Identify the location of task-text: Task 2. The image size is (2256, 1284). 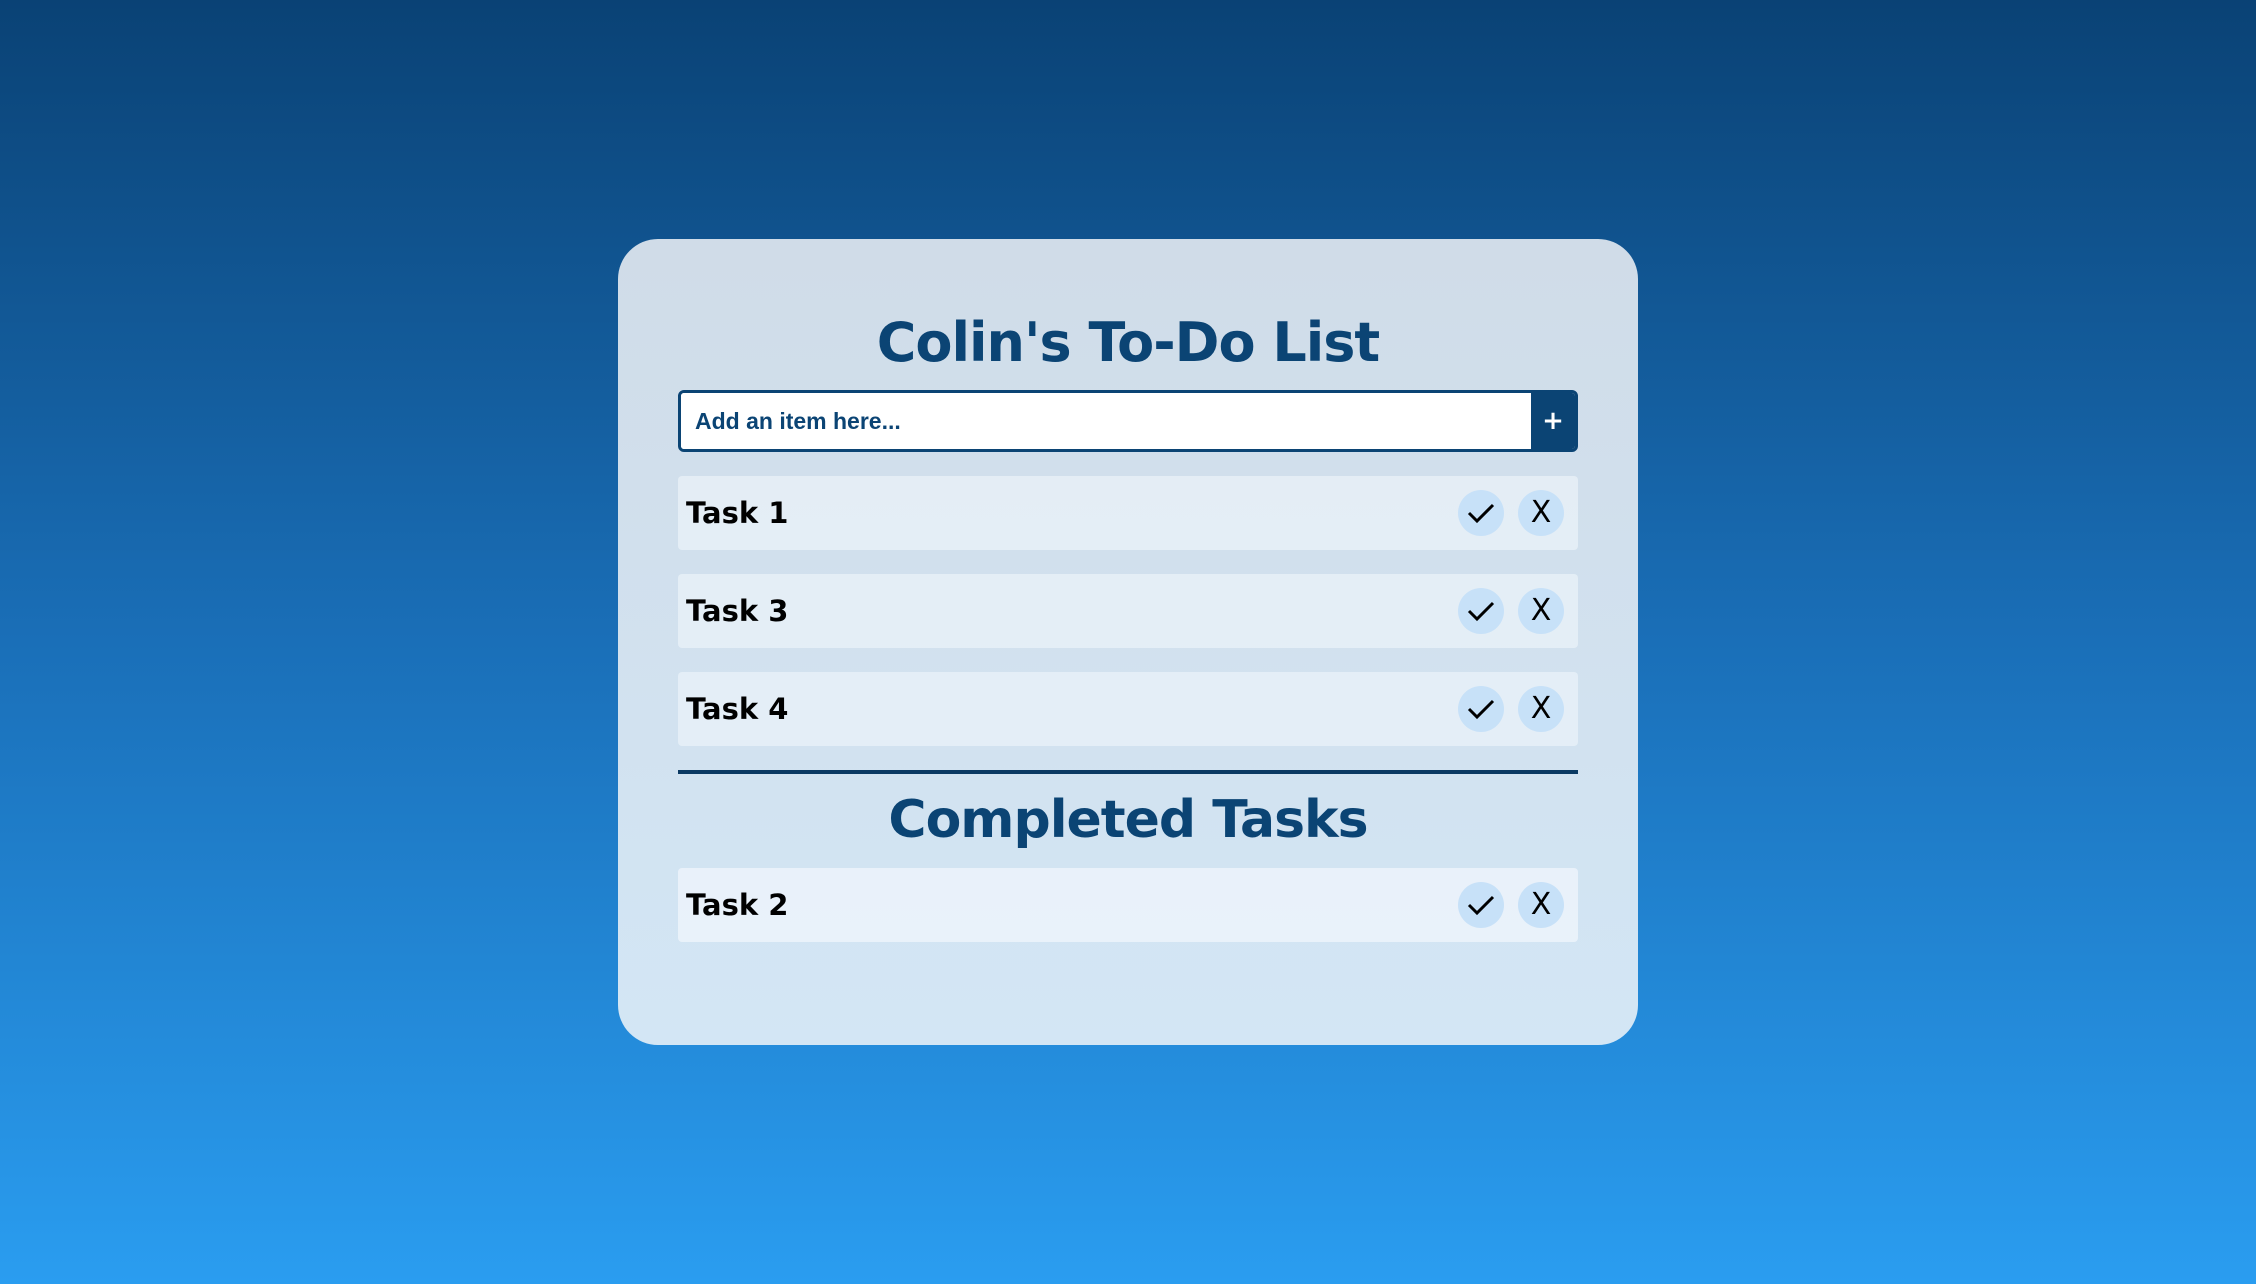
(737, 905).